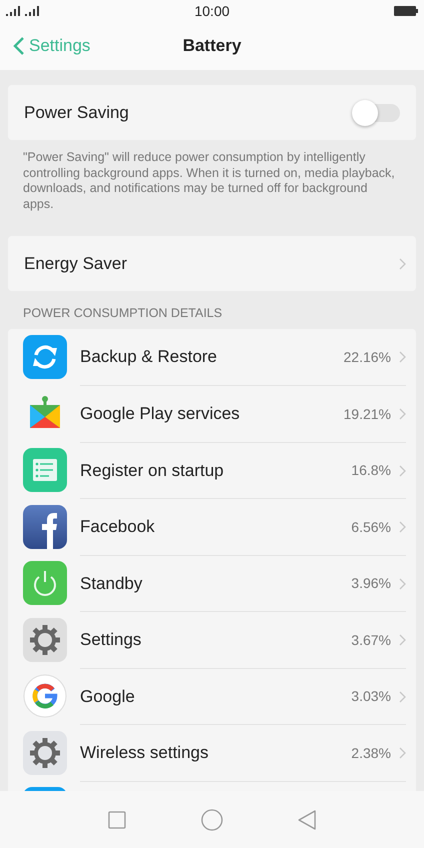  Describe the element at coordinates (45, 470) in the screenshot. I see `list-icon` at that location.